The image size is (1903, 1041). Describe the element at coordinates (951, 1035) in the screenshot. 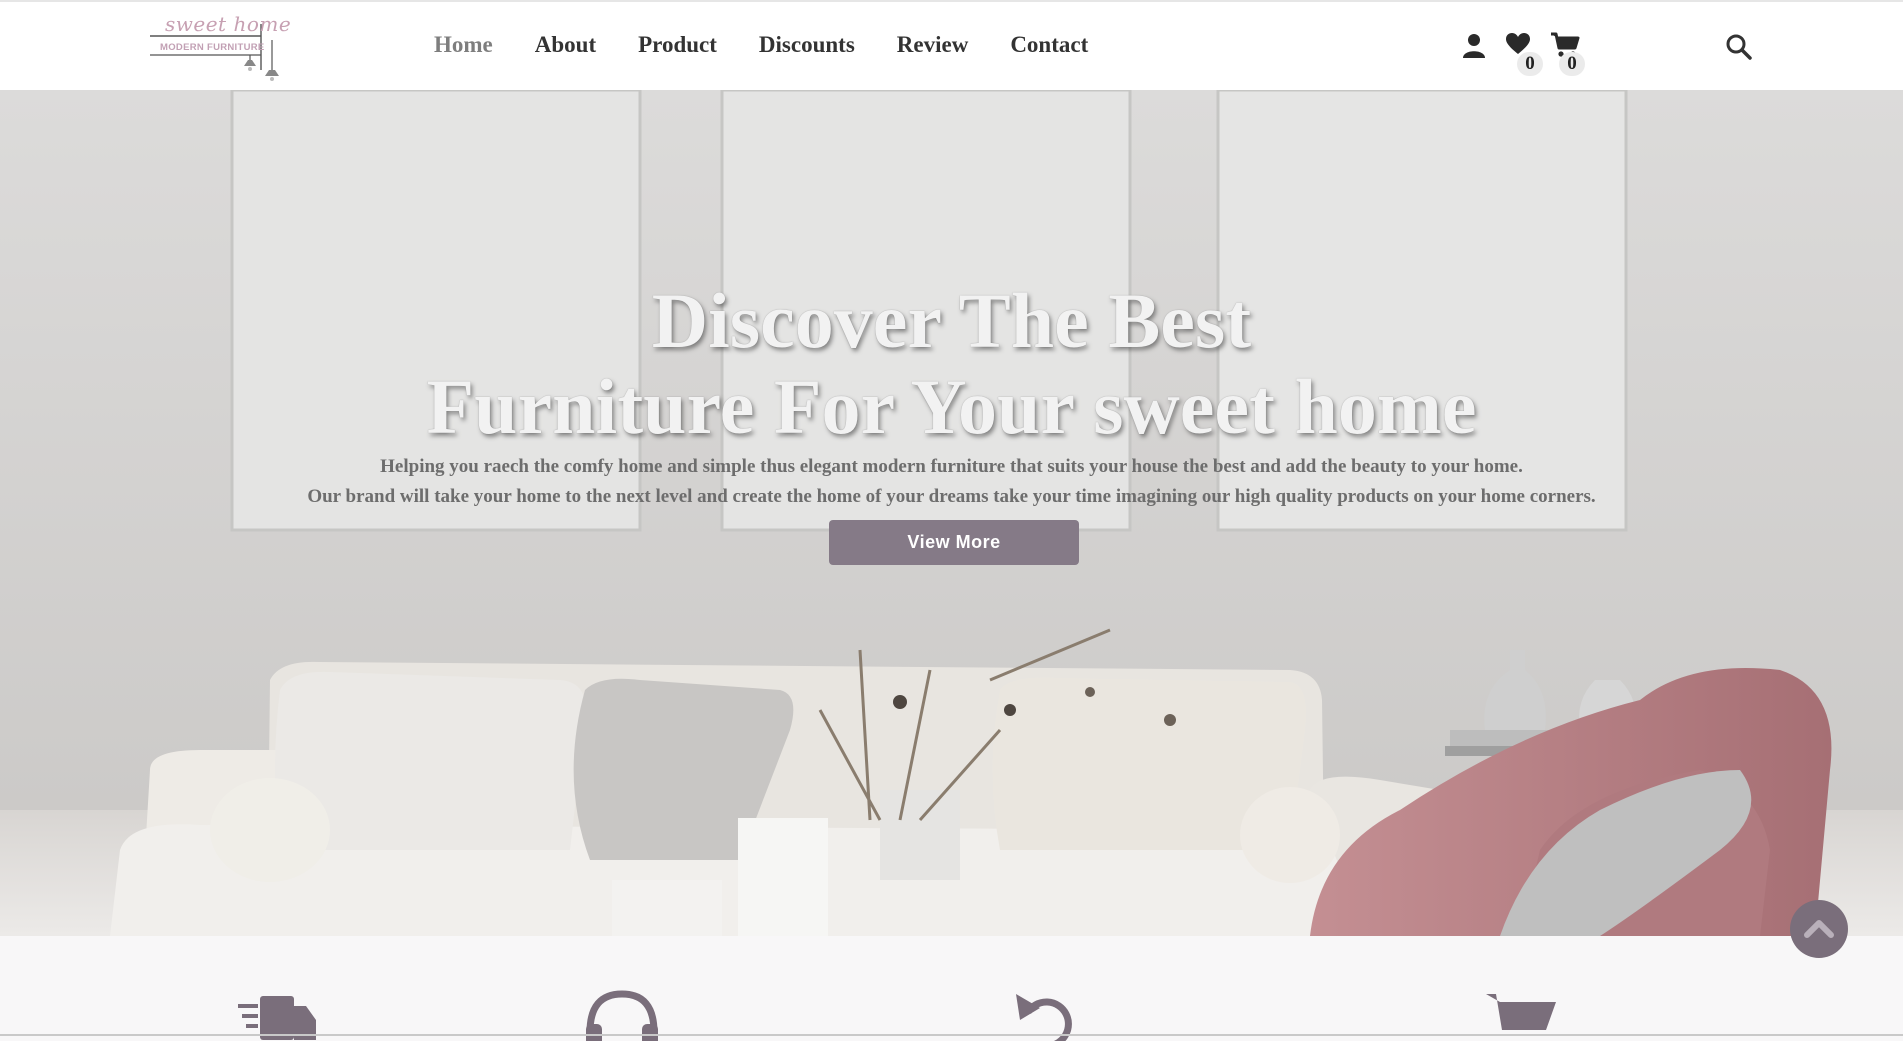

I see `page-bottom-edge` at that location.